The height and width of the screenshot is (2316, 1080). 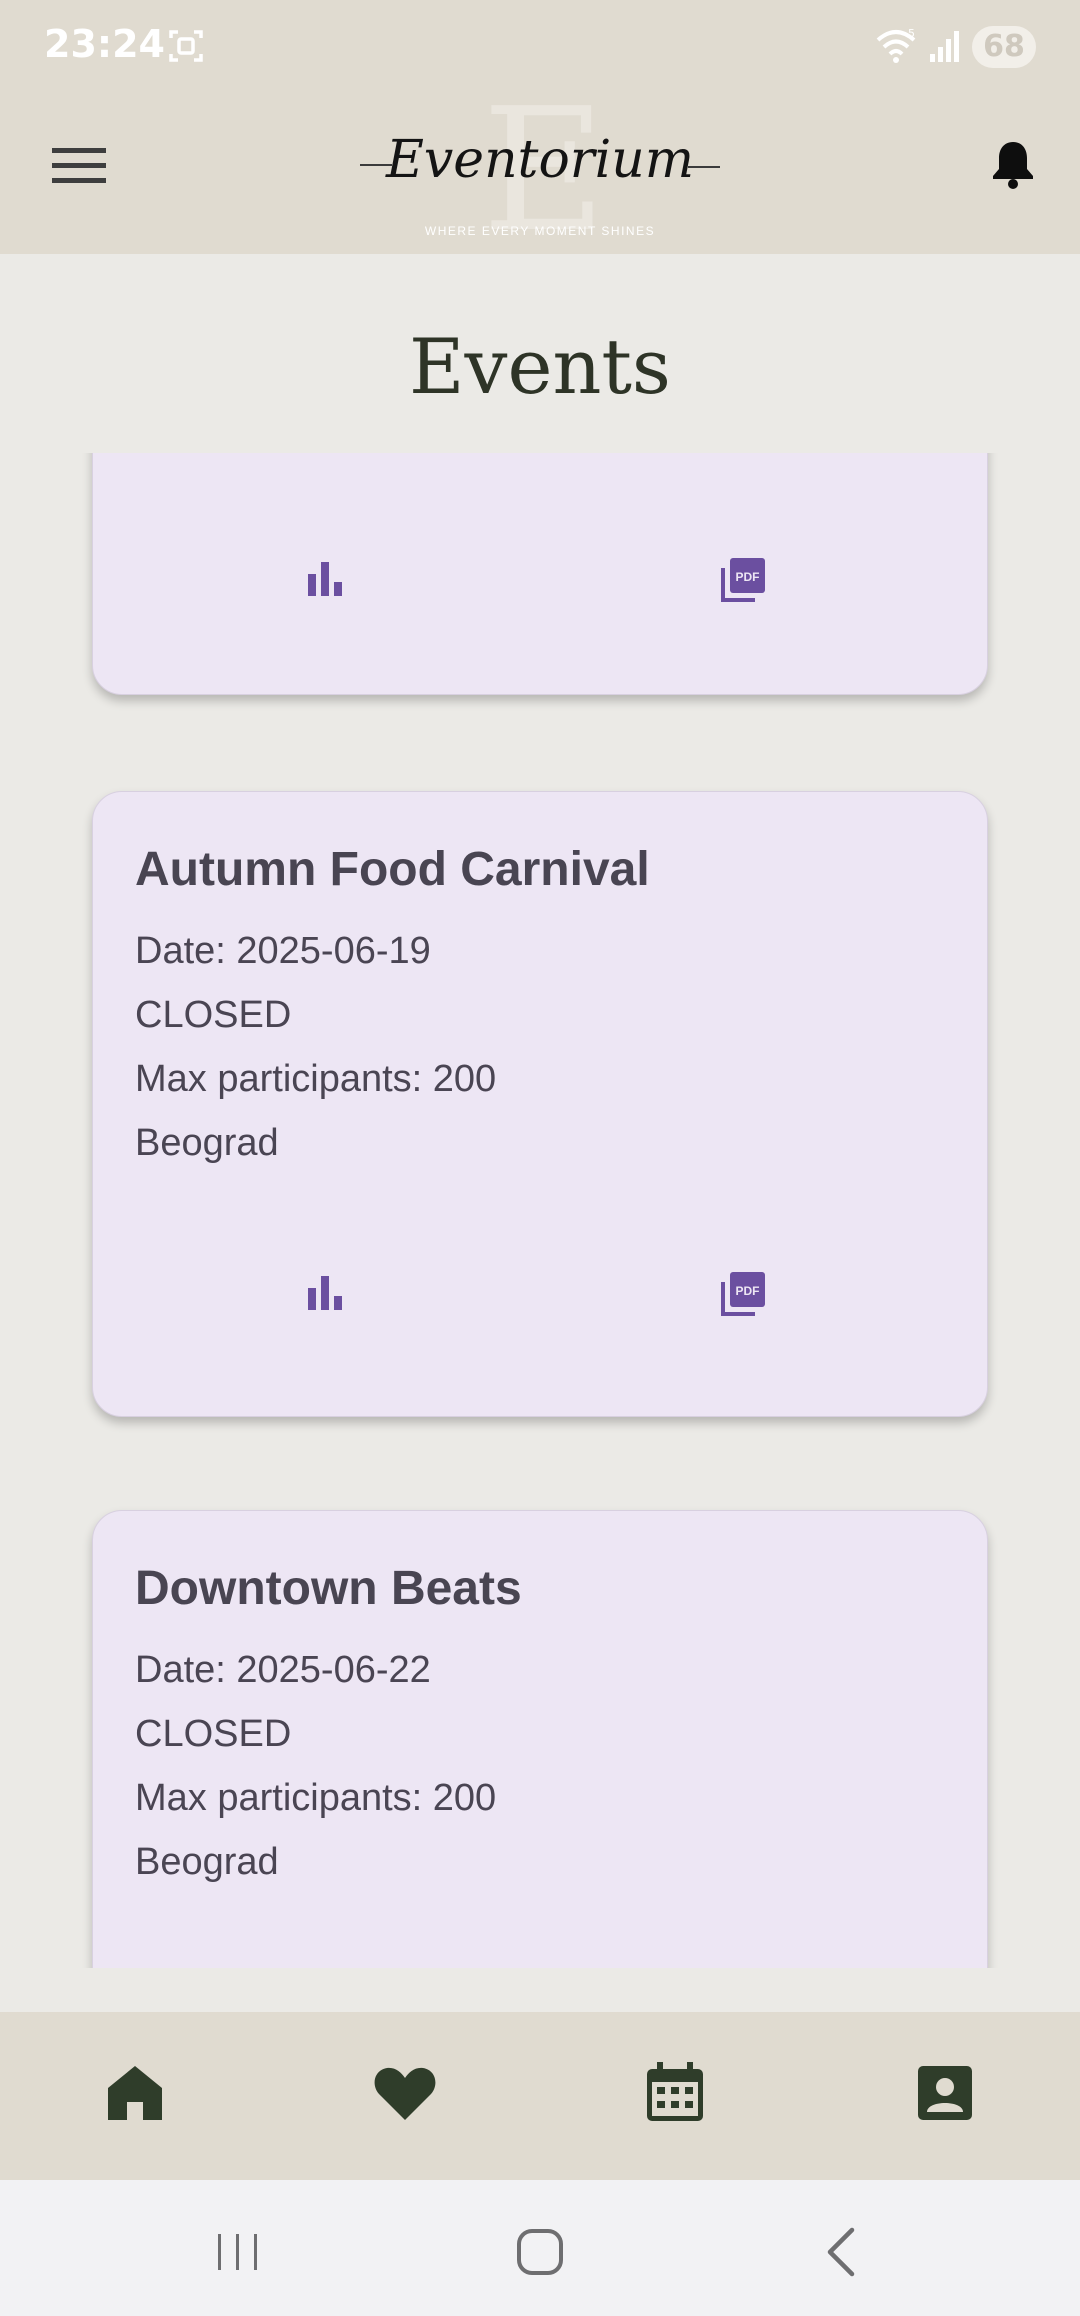 What do you see at coordinates (540, 2252) in the screenshot?
I see `home-button-icon` at bounding box center [540, 2252].